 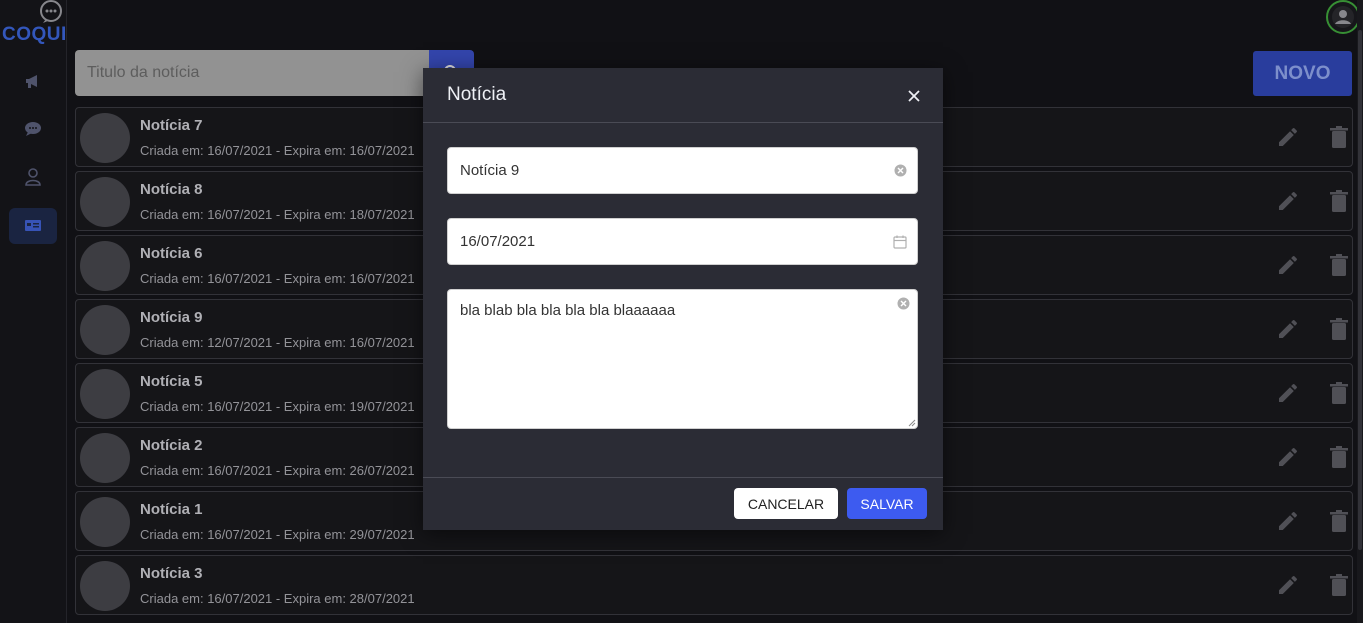 I want to click on title-field-value: Notícia 9, so click(x=490, y=170).